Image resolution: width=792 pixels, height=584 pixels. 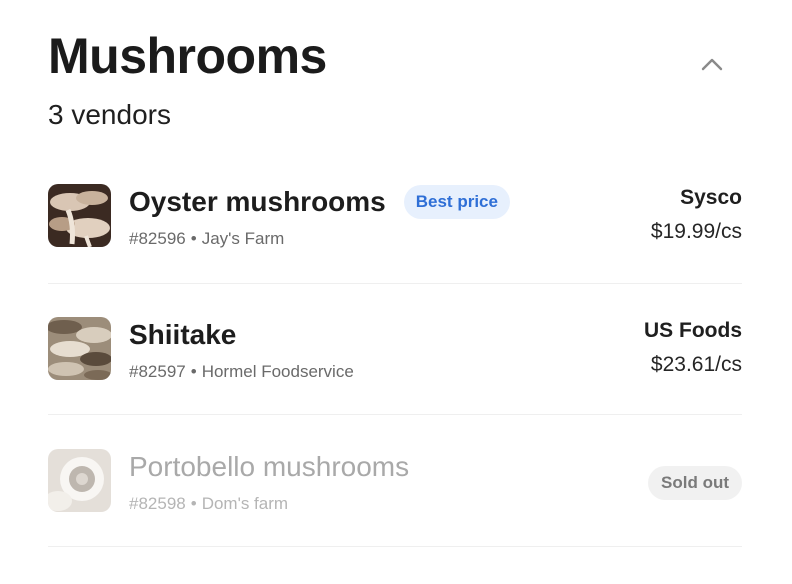 What do you see at coordinates (243, 238) in the screenshot?
I see `item-farm: Jay's Farm` at bounding box center [243, 238].